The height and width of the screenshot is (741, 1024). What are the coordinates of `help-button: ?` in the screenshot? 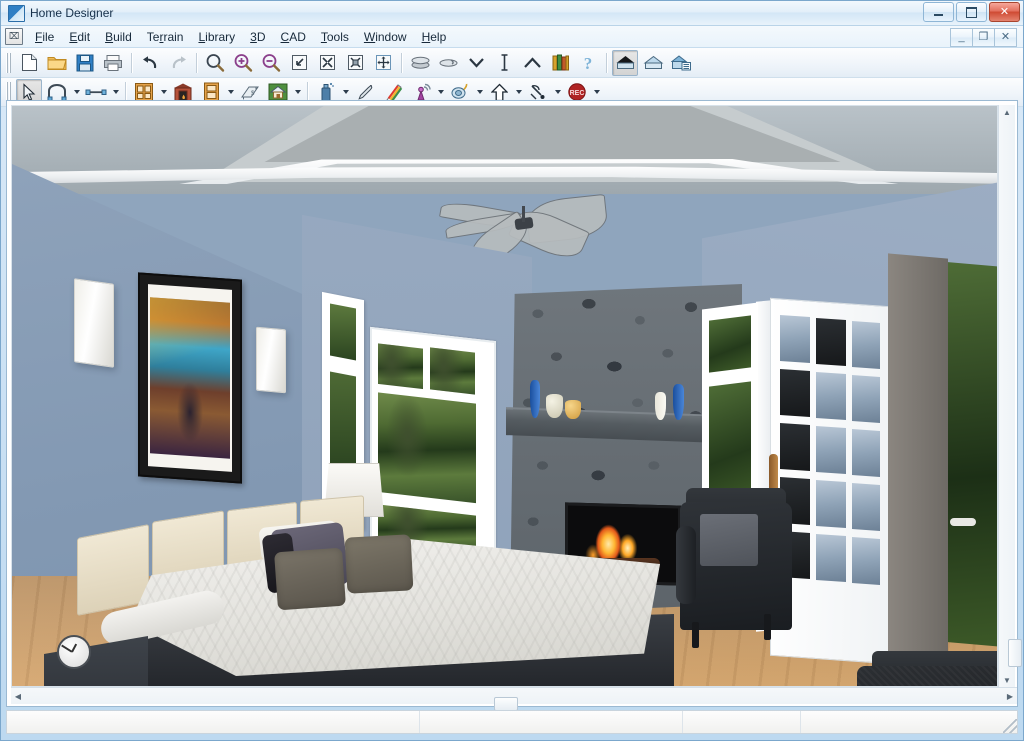 It's located at (588, 63).